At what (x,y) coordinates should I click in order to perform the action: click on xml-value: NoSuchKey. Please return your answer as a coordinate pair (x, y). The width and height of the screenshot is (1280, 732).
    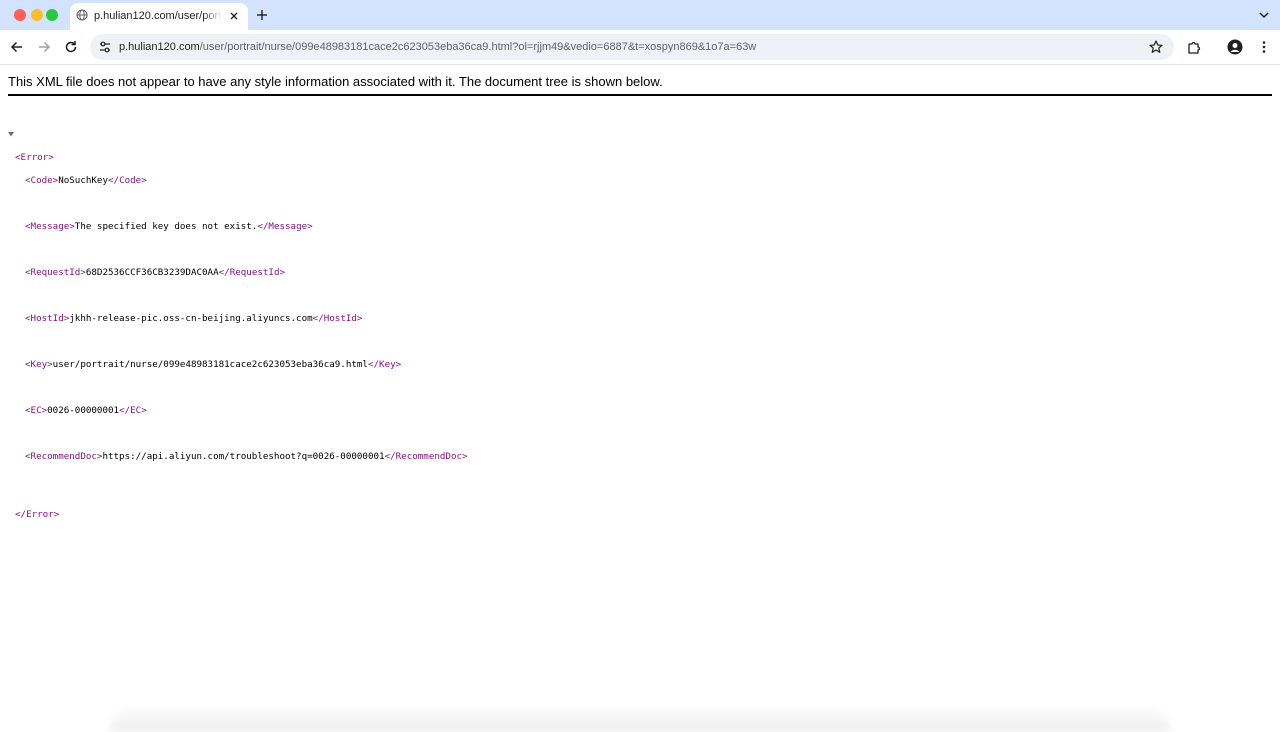
    Looking at the image, I should click on (83, 180).